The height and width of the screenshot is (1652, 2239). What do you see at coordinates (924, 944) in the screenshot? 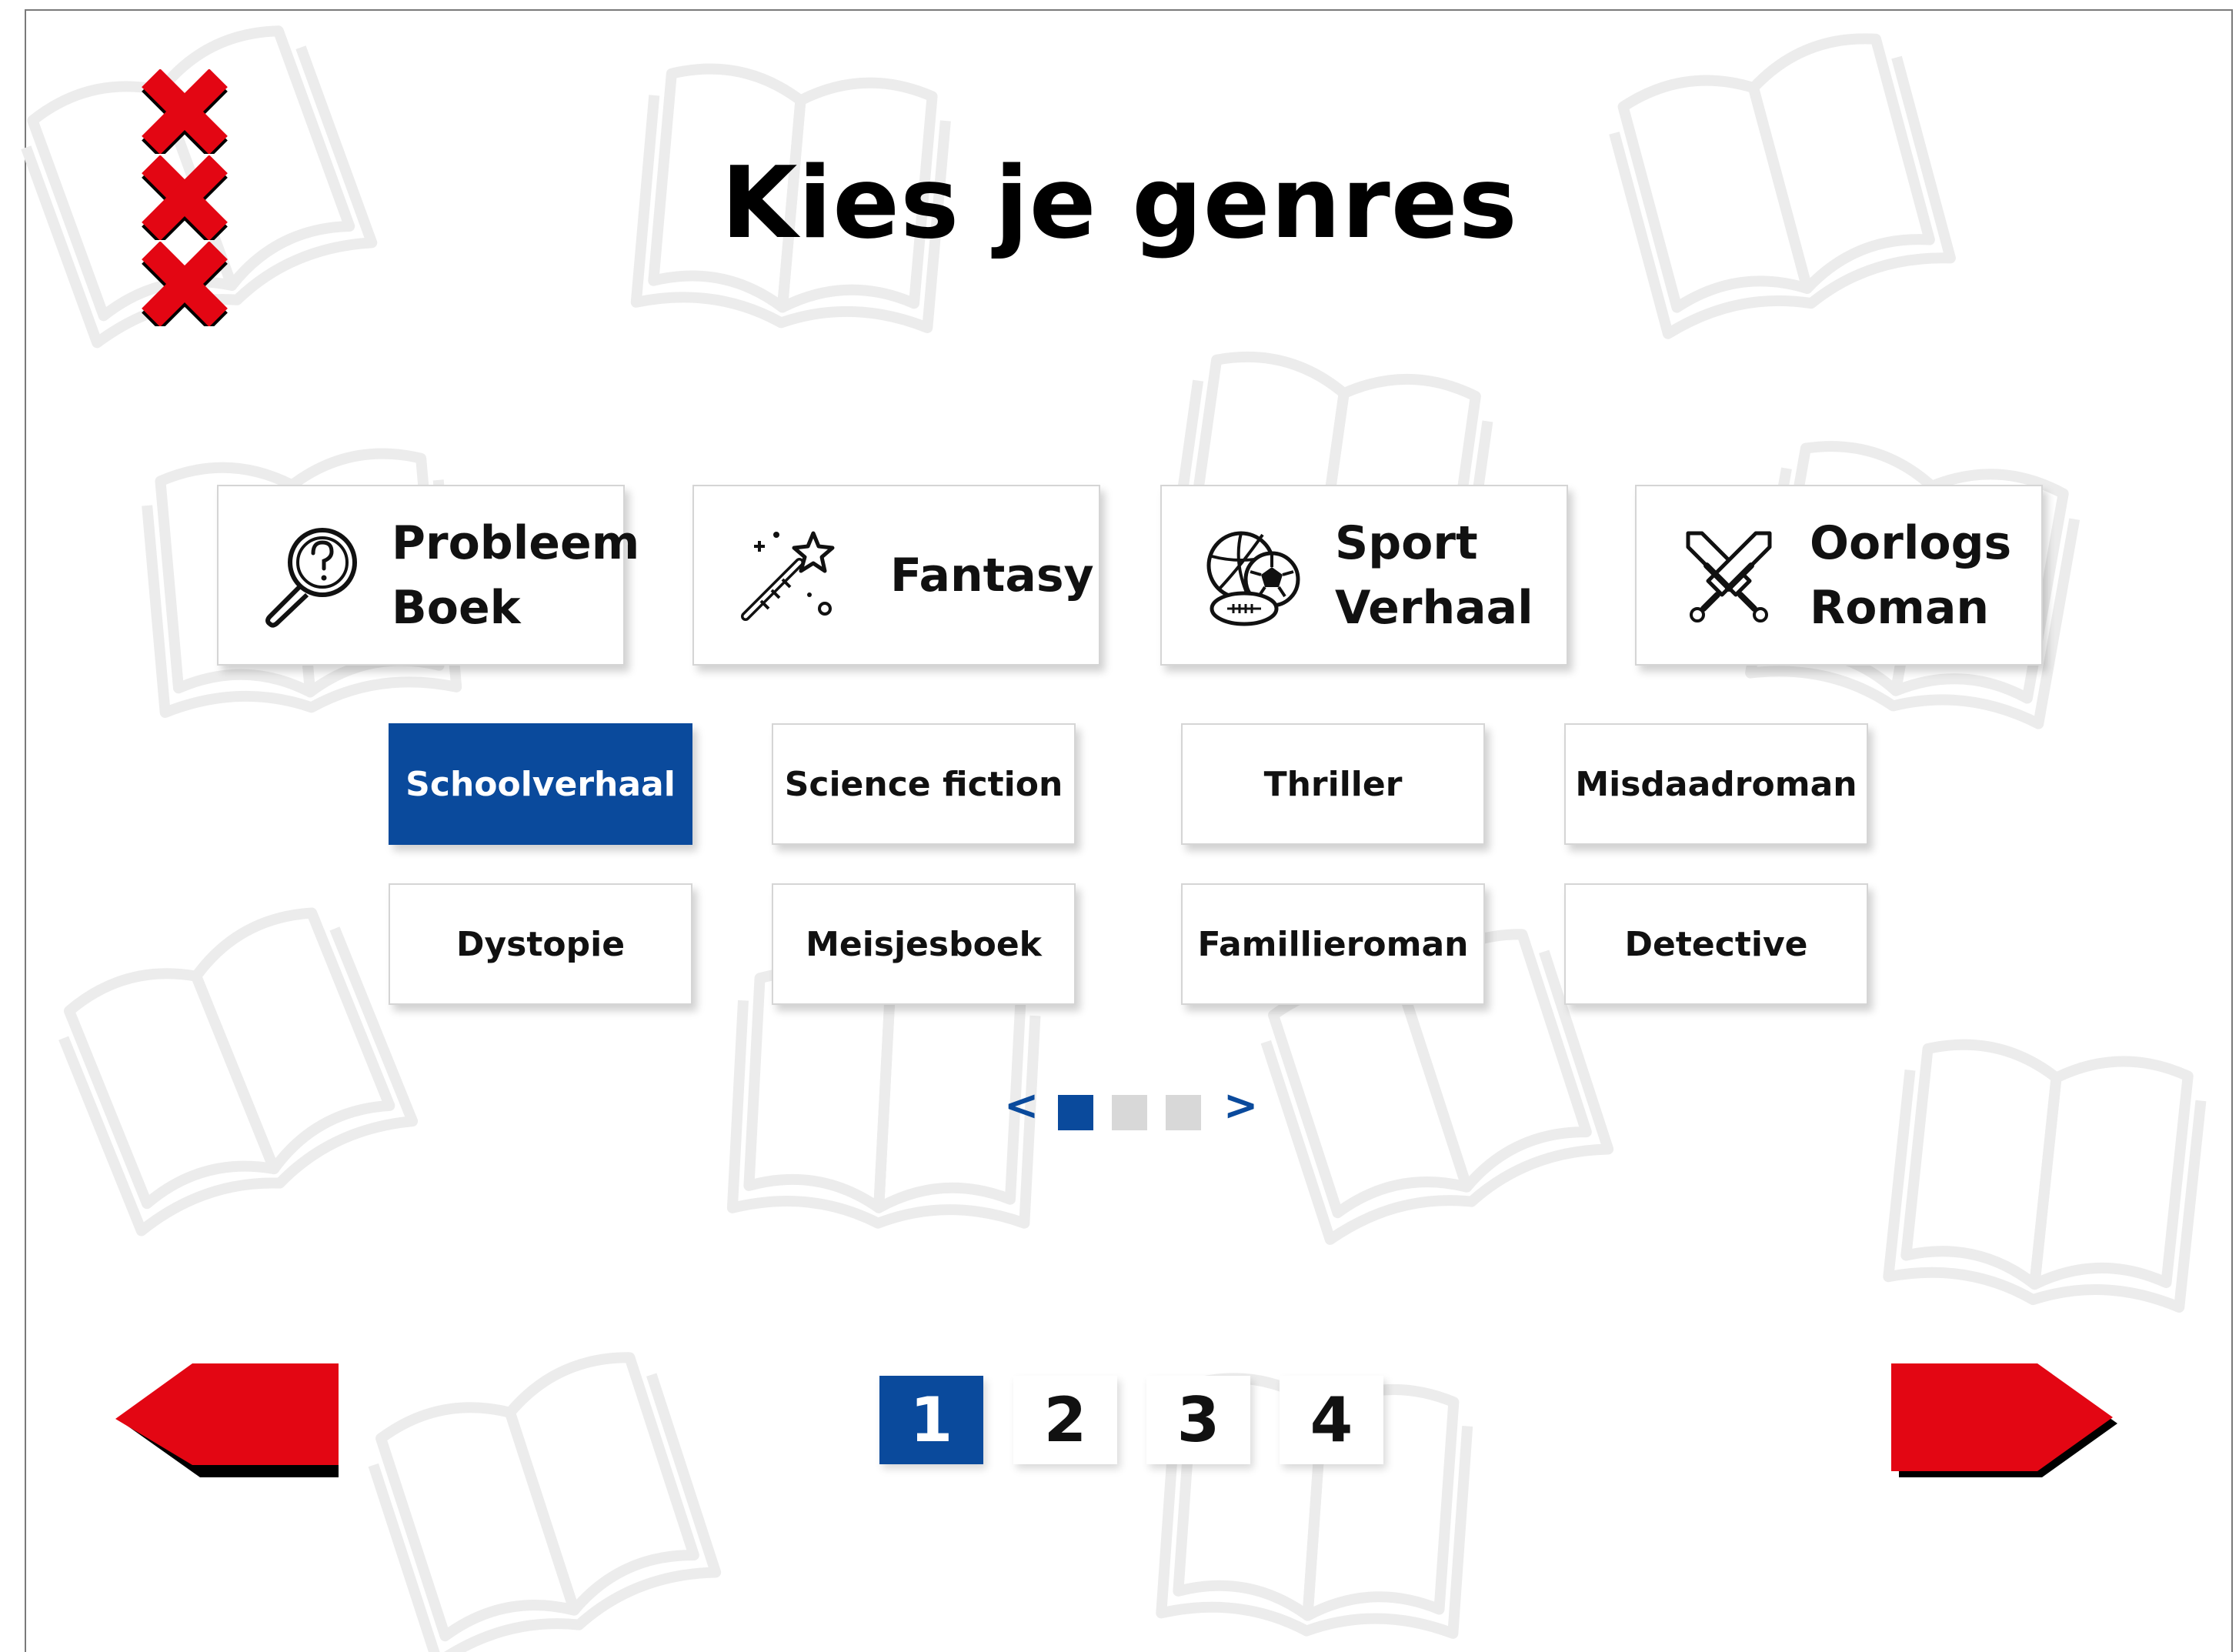
I see `subgenre-meisjesboek: Meisjesboek` at bounding box center [924, 944].